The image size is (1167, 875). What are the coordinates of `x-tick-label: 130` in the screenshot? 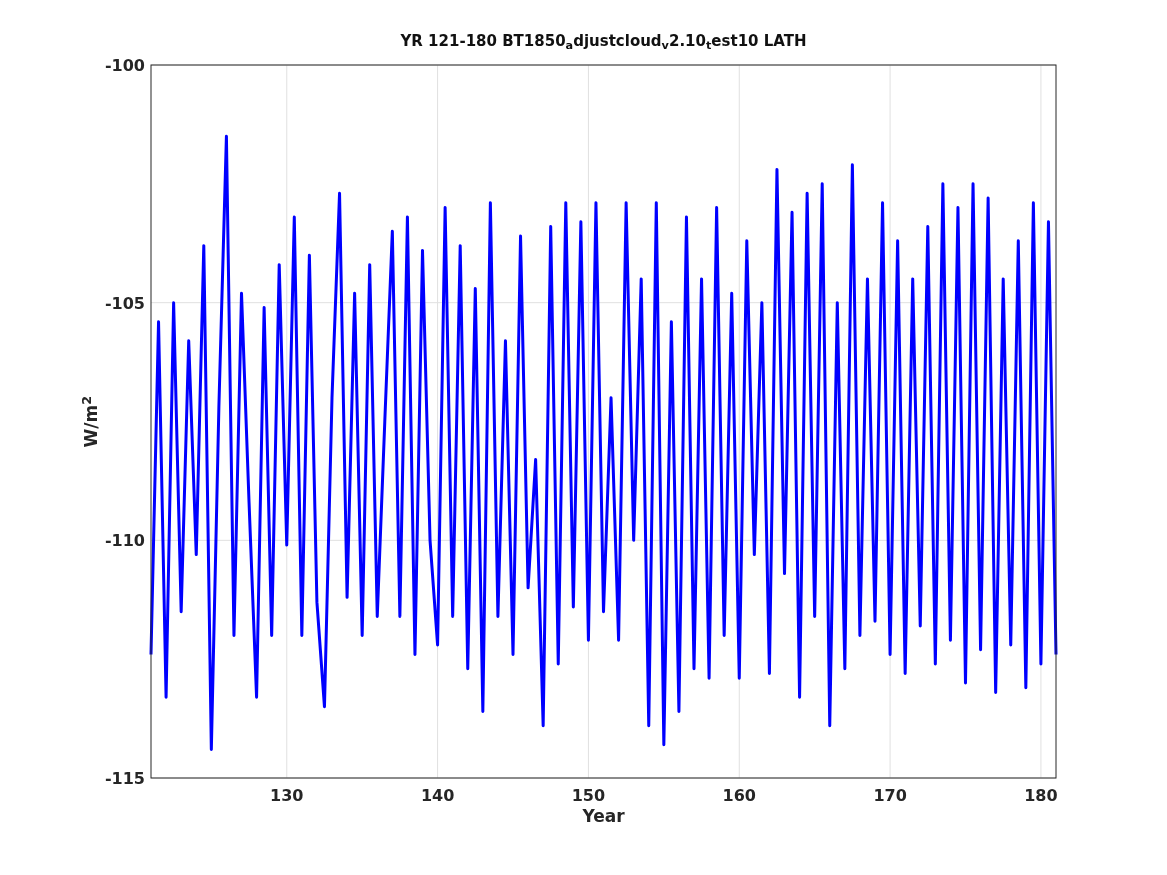 It's located at (287, 795).